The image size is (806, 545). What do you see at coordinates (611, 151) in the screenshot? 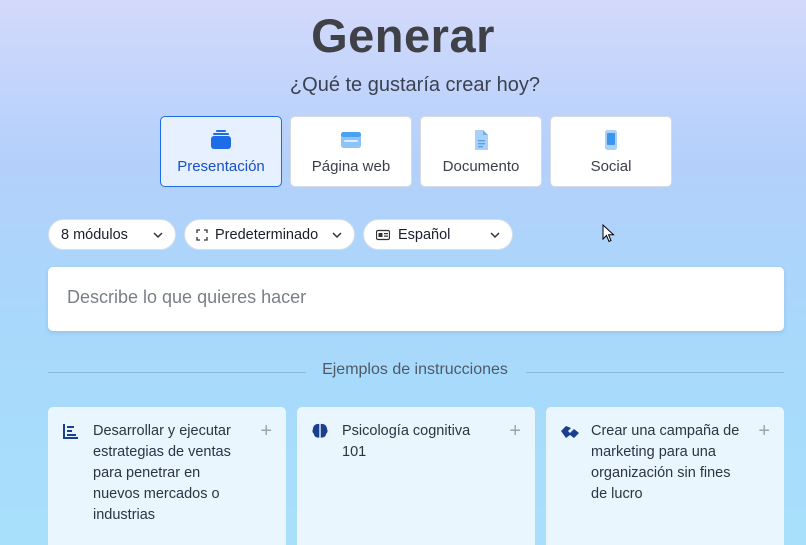
I see `type-card-social: Social` at bounding box center [611, 151].